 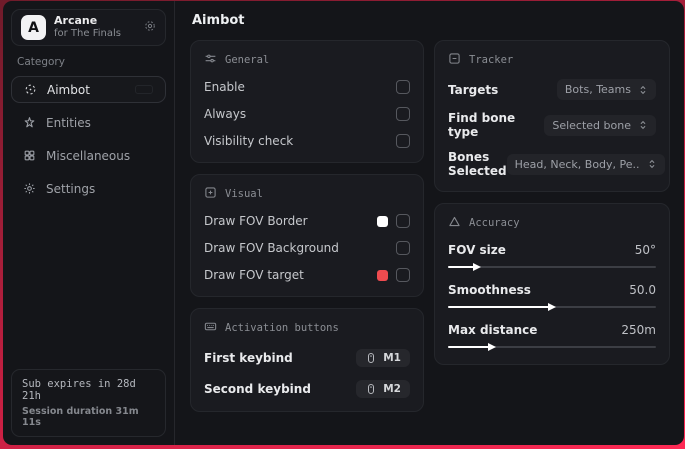 I want to click on brand-card: A Arcane for The Finals, so click(x=88, y=27).